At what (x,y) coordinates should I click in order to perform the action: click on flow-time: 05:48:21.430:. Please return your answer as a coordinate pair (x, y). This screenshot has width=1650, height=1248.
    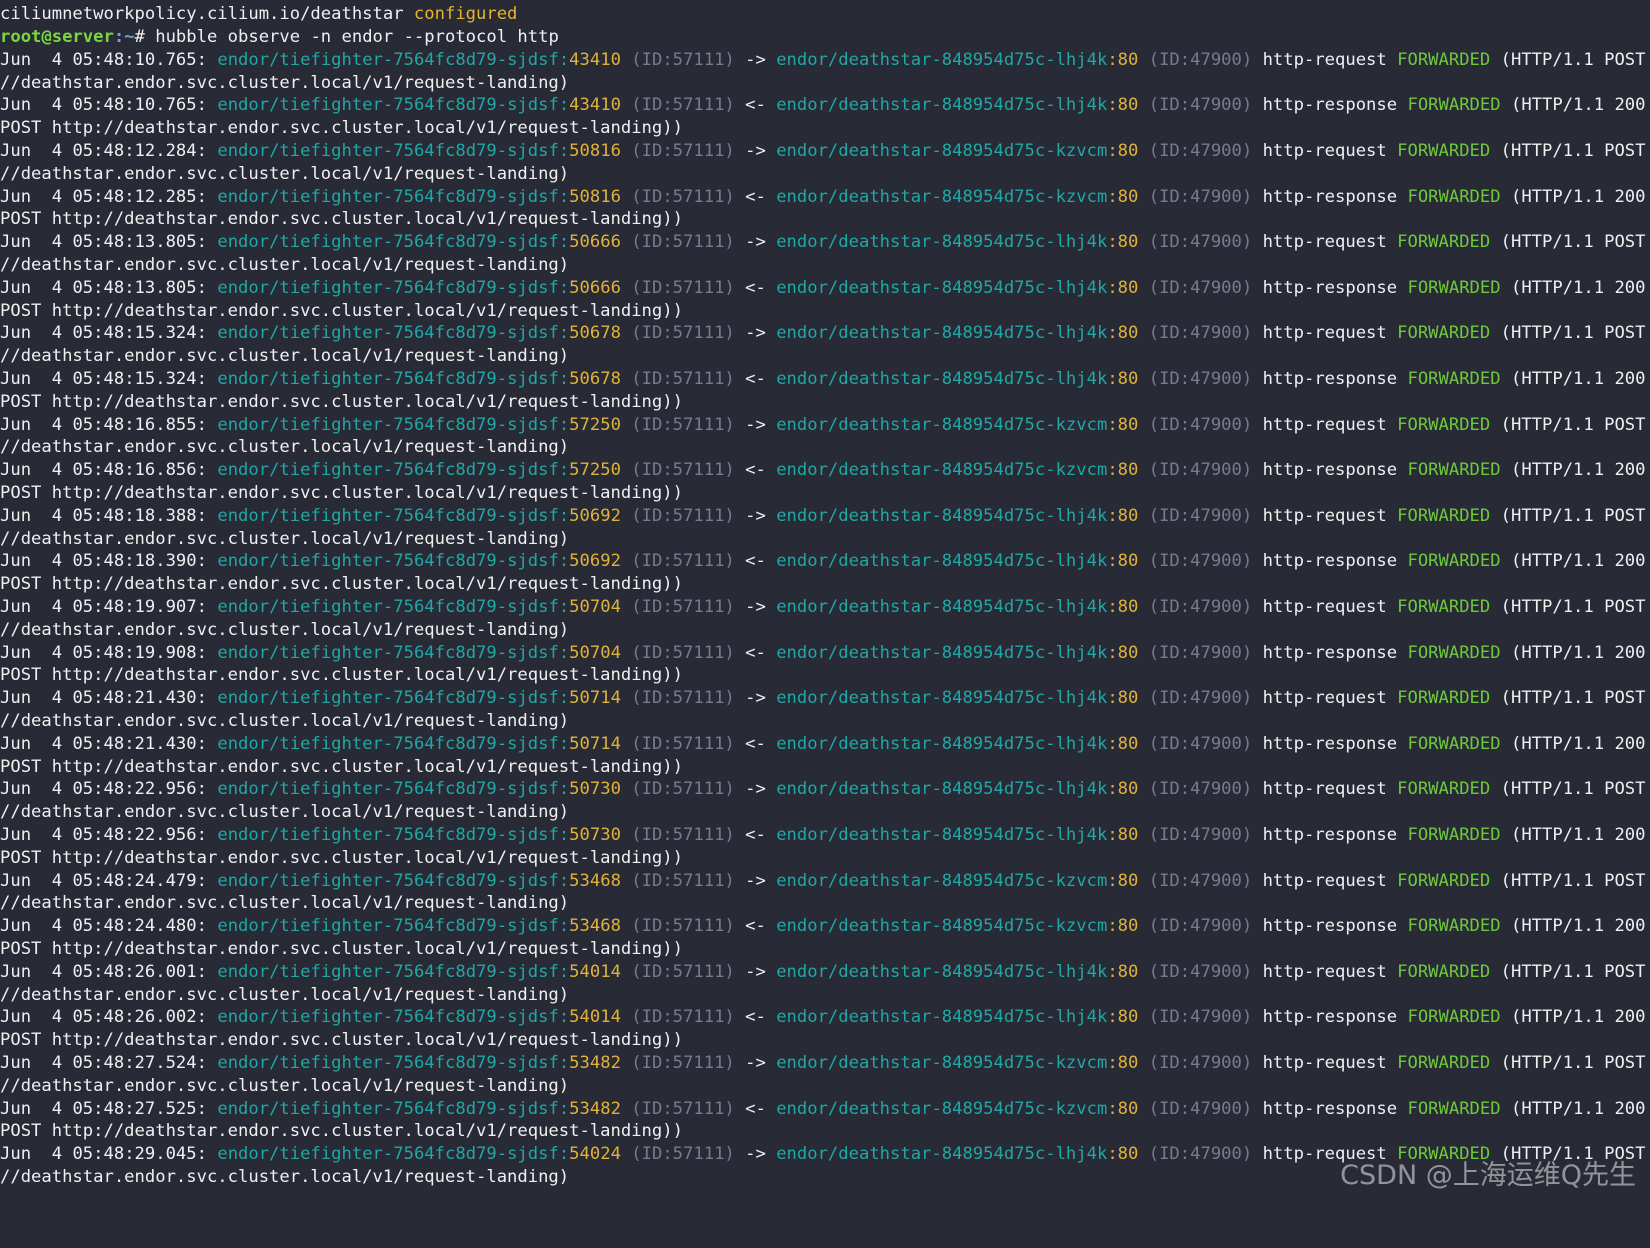
    Looking at the image, I should click on (139, 698).